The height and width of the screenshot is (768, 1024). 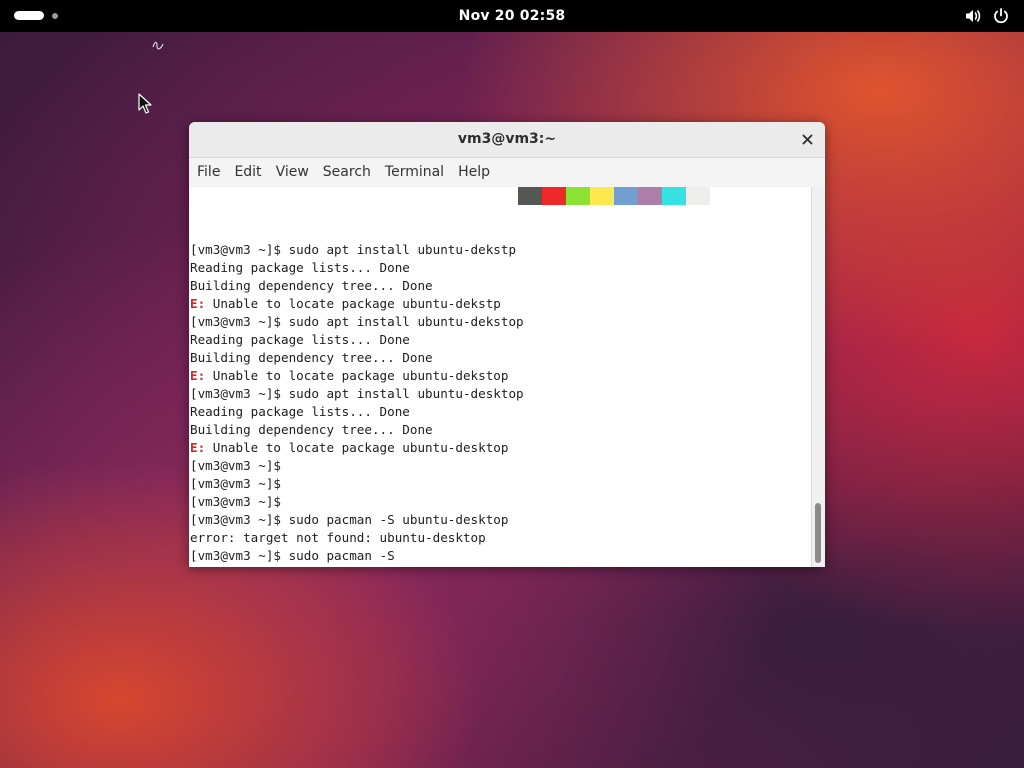 What do you see at coordinates (292, 172) in the screenshot?
I see `menu-view: View` at bounding box center [292, 172].